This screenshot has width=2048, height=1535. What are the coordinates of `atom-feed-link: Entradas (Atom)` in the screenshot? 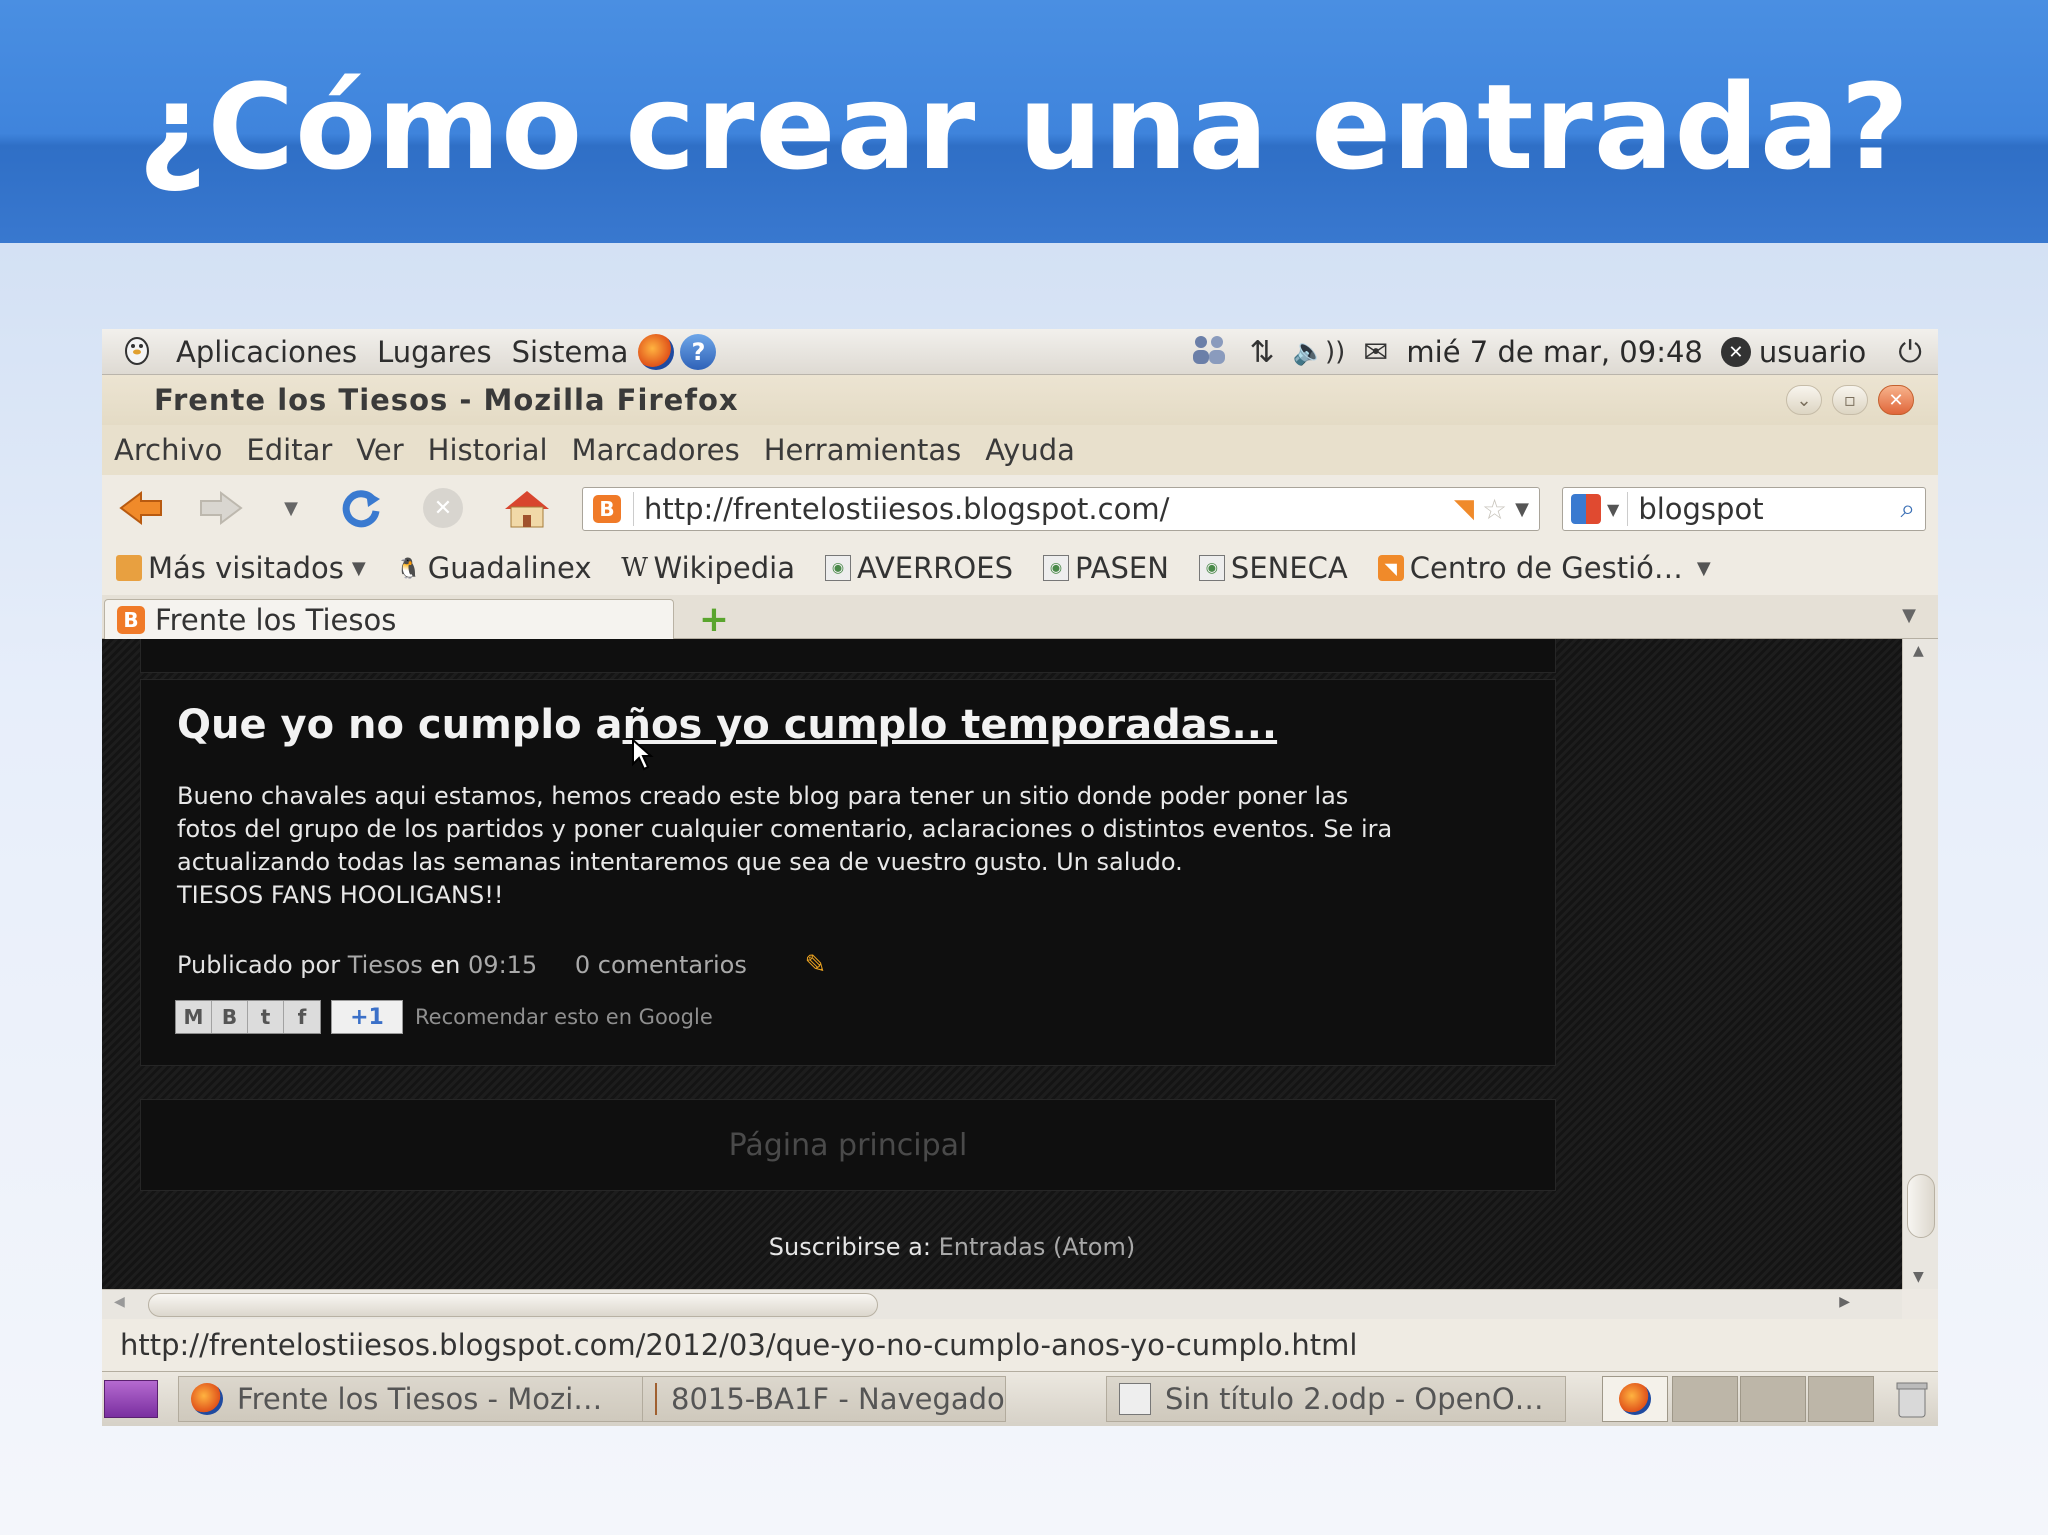 It's located at (1037, 1247).